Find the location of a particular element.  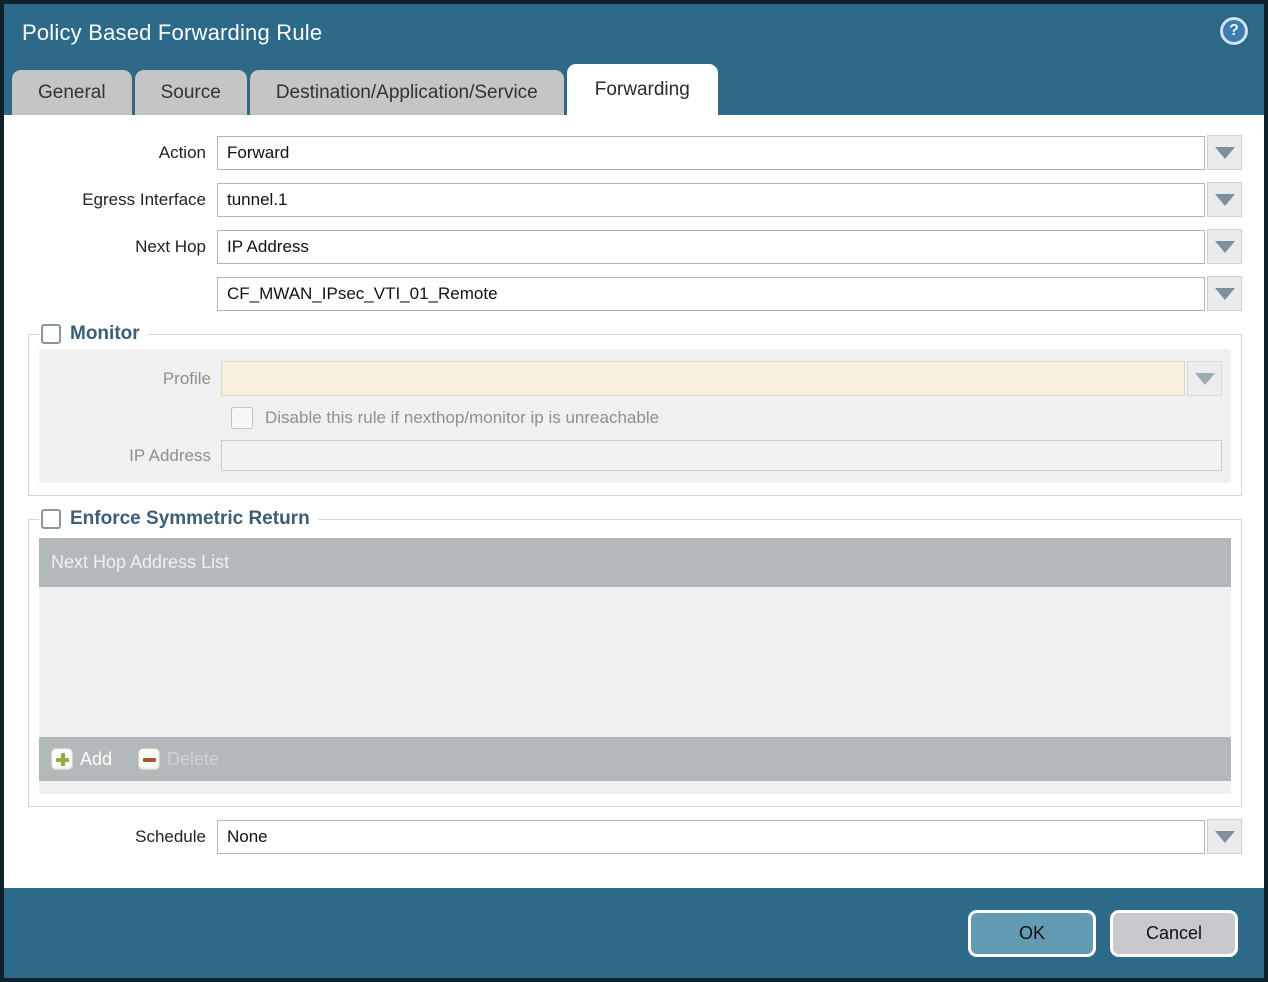

next-hop-address-field: CF_MWAN_IPsec_VTI_01_Remote is located at coordinates (711, 293).